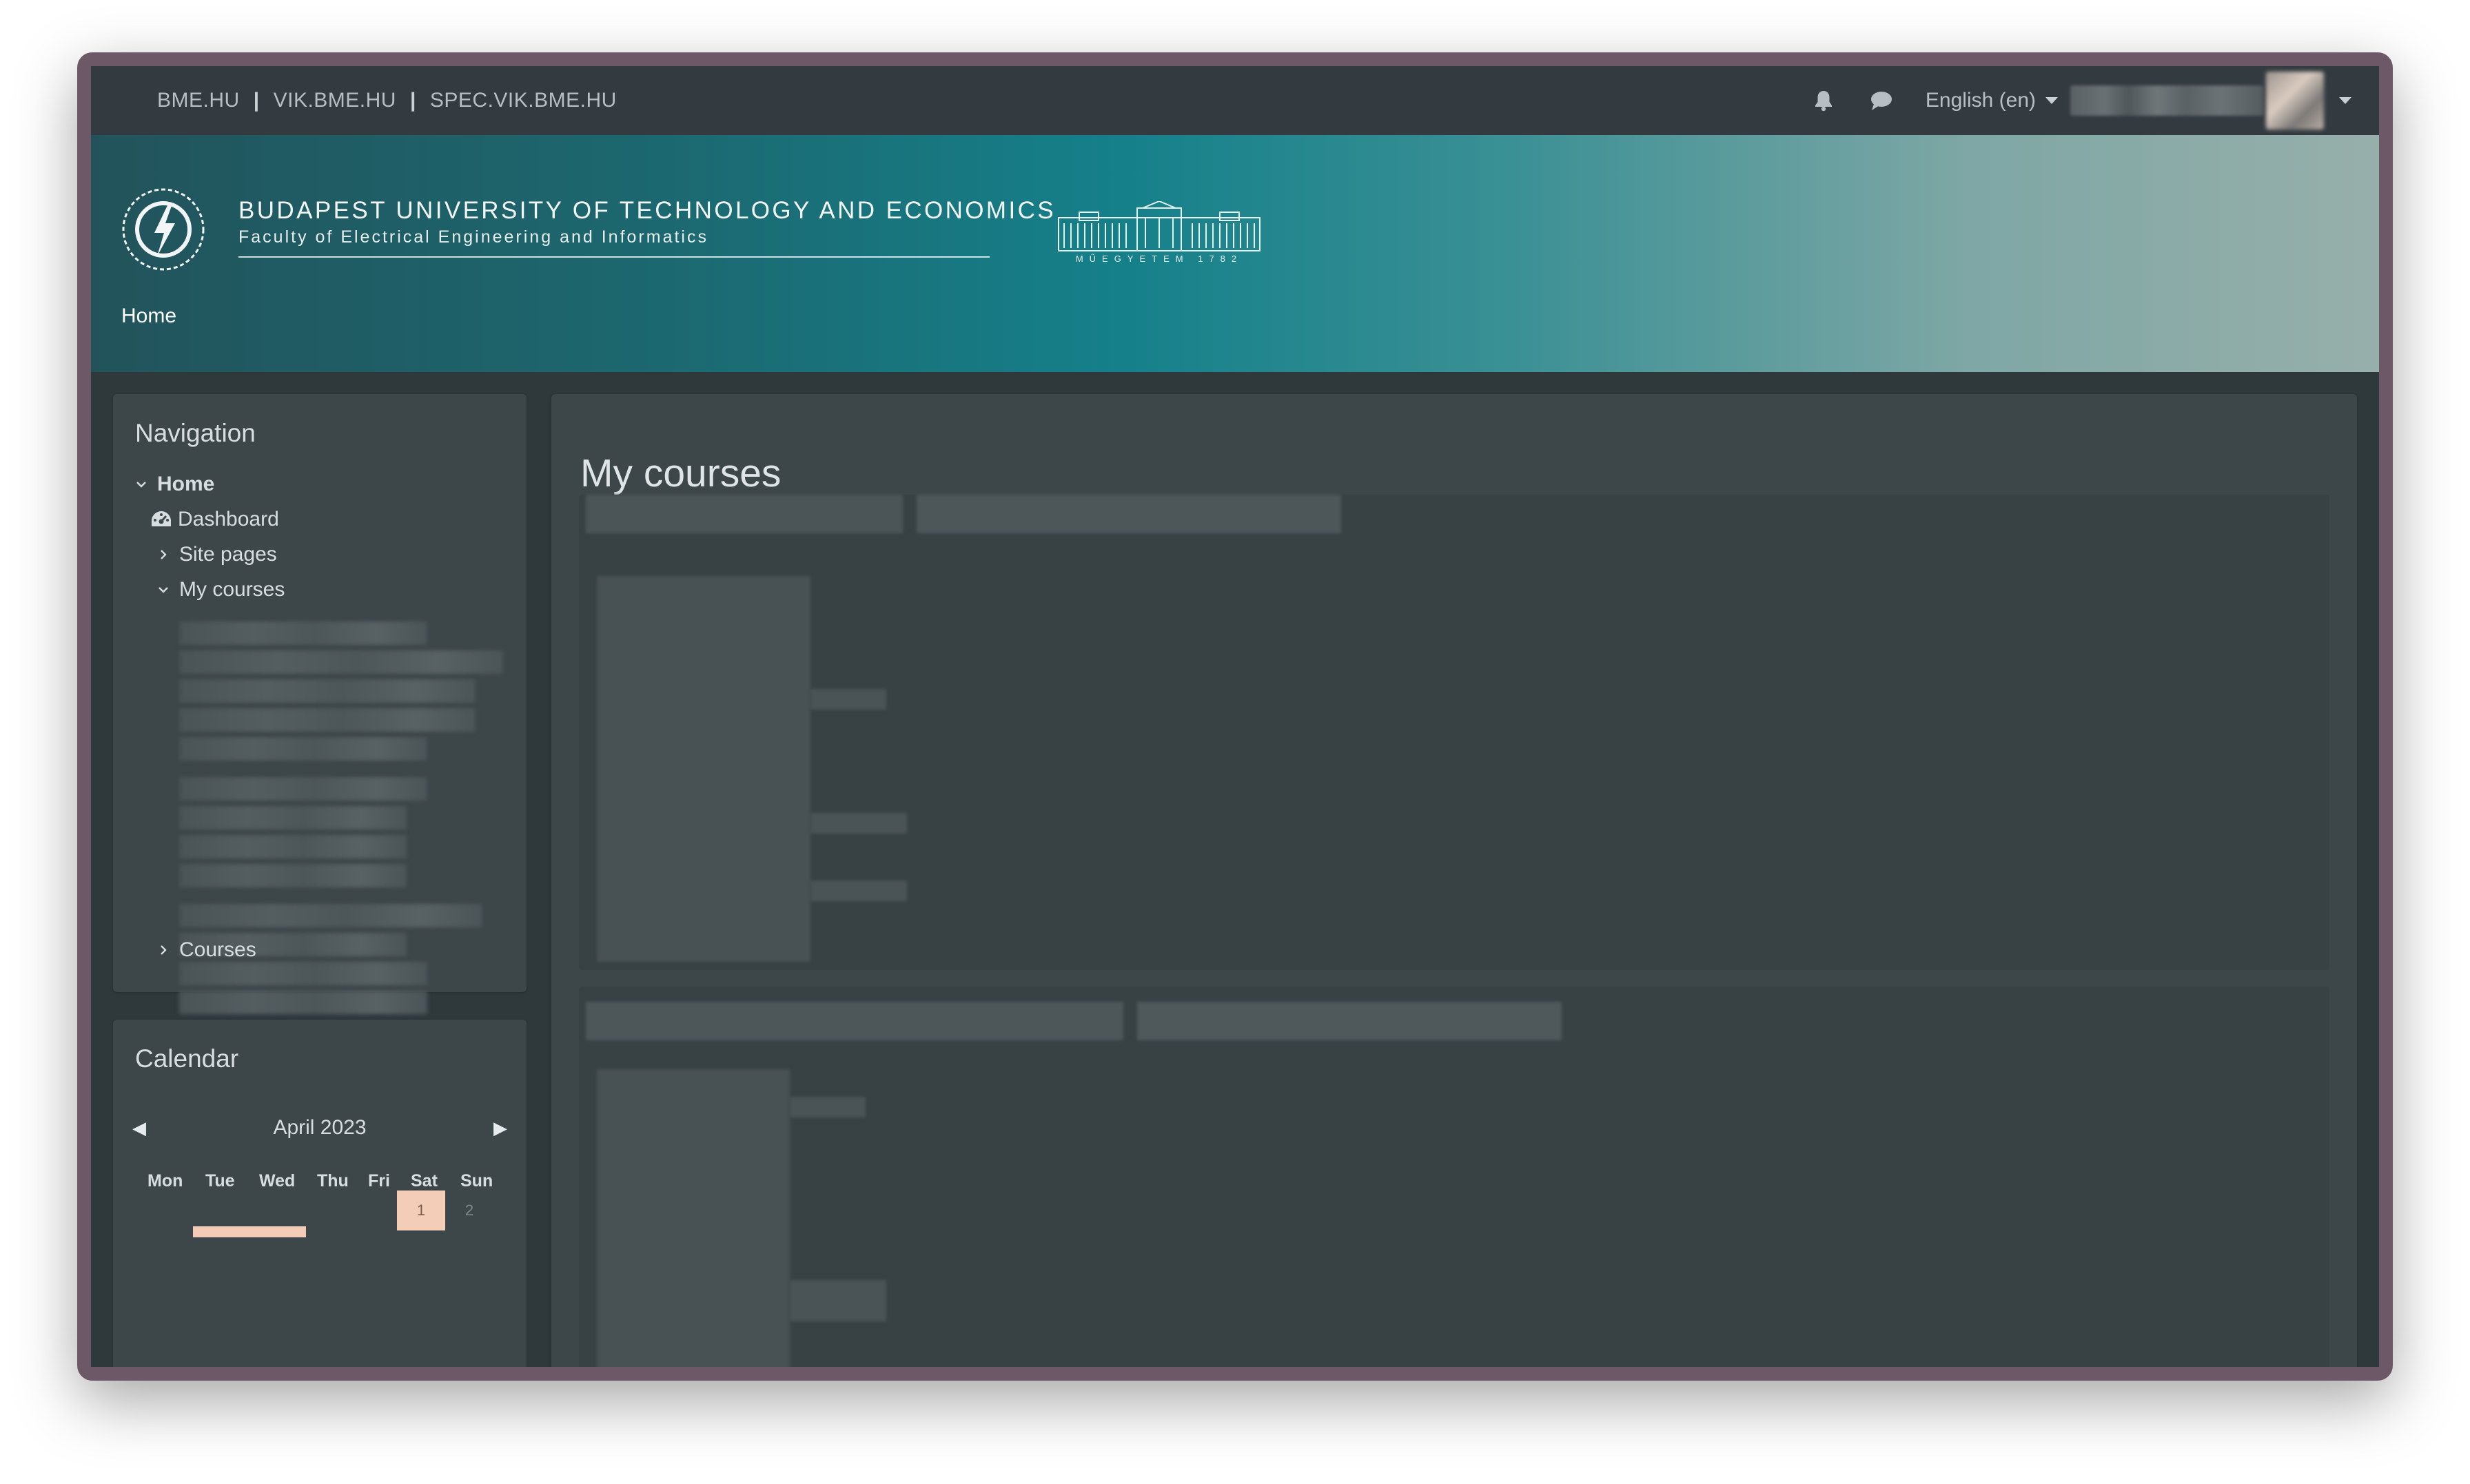  Describe the element at coordinates (523, 100) in the screenshot. I see `link-spec-vik: SPEC.VIK.BME.HU` at that location.